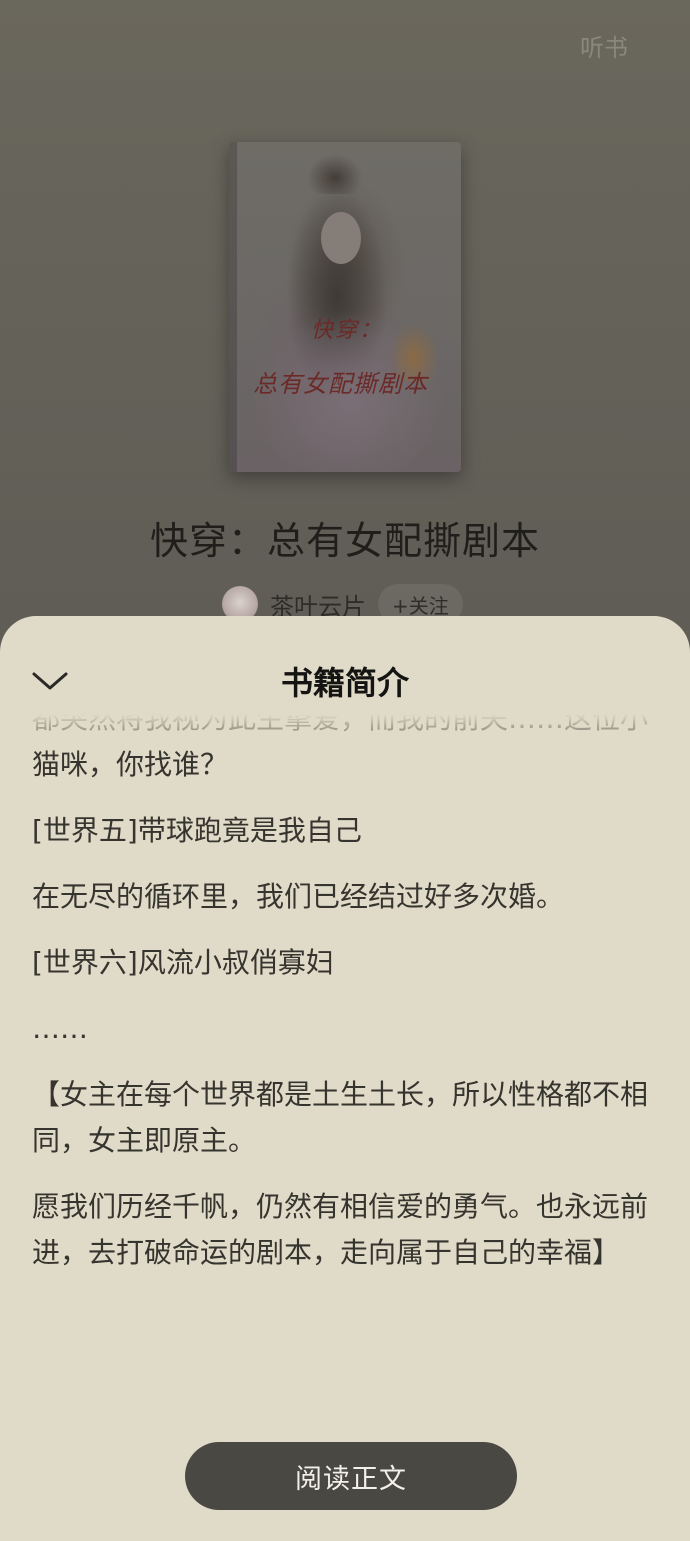  Describe the element at coordinates (351, 1476) in the screenshot. I see `read-main-text-button: 阅读正文` at that location.